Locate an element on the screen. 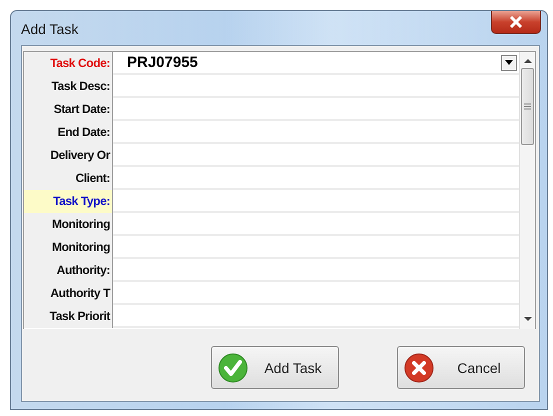 This screenshot has width=553, height=416. scrollbar is located at coordinates (527, 190).